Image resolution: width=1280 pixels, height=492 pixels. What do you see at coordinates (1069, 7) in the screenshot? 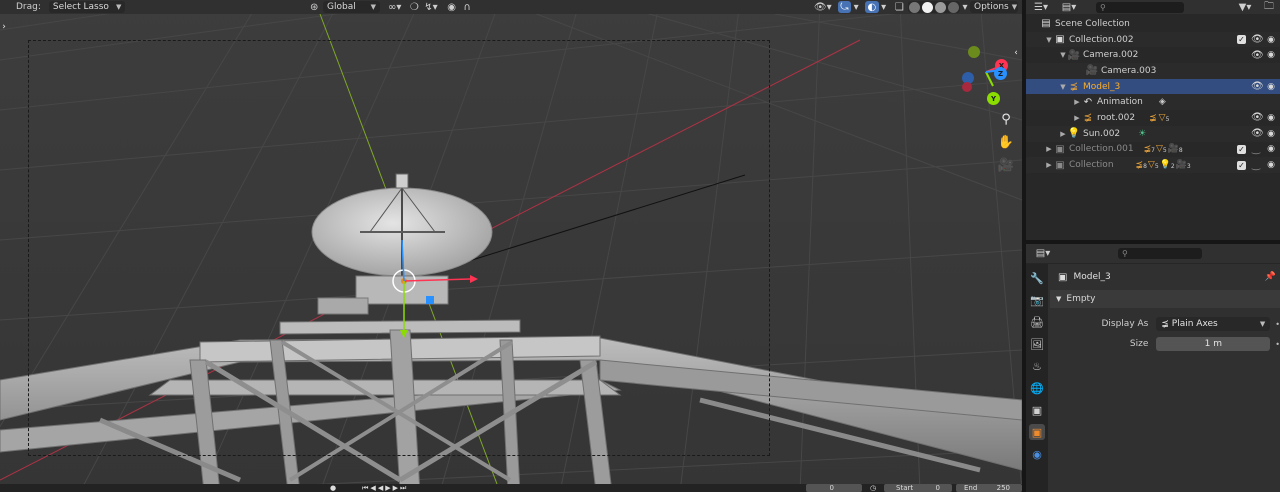
I see `display-mode-icon: ▤▾` at bounding box center [1069, 7].